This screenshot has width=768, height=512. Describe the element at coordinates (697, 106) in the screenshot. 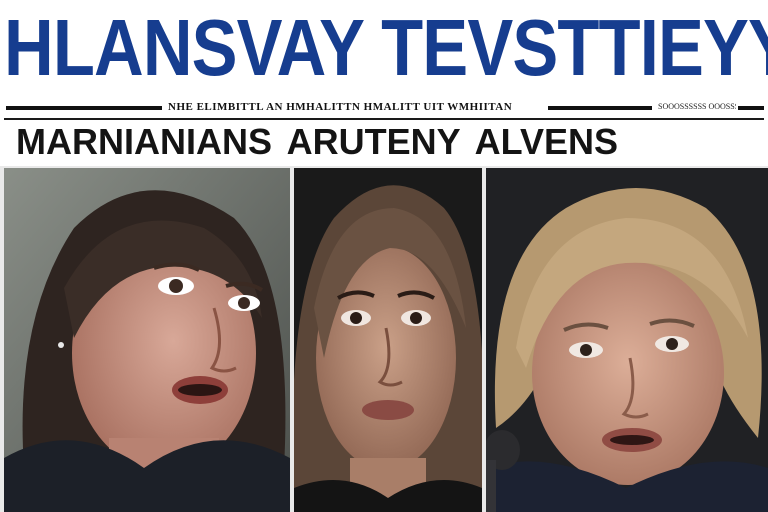

I see `edition-text: SOOOSSSSSS OOOSSSS` at that location.